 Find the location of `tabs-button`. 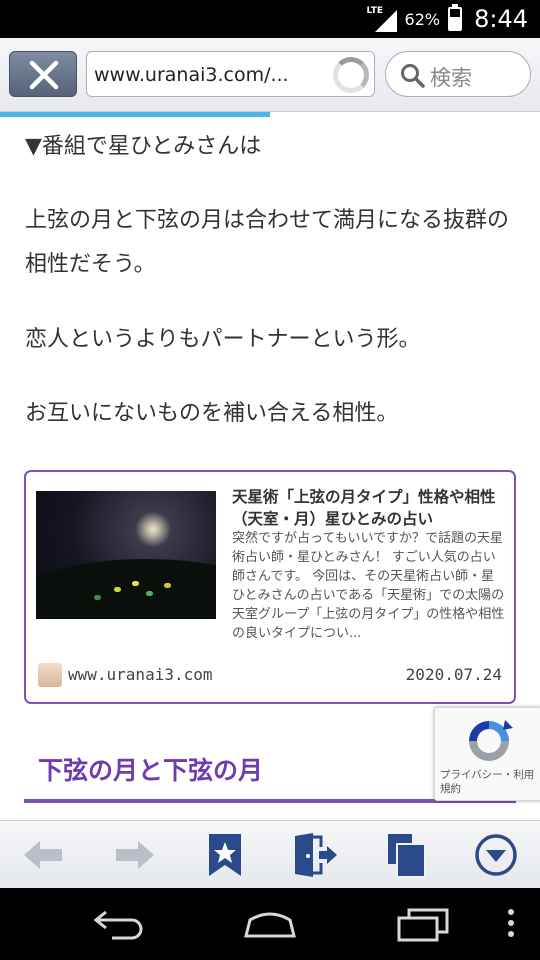

tabs-button is located at coordinates (406, 855).